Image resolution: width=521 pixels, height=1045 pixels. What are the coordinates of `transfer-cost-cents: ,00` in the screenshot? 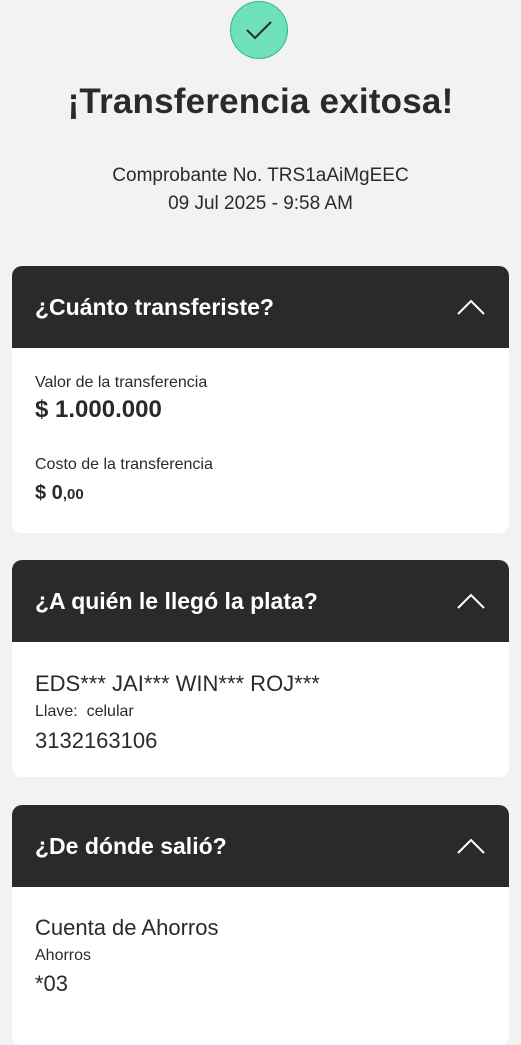 It's located at (73, 494).